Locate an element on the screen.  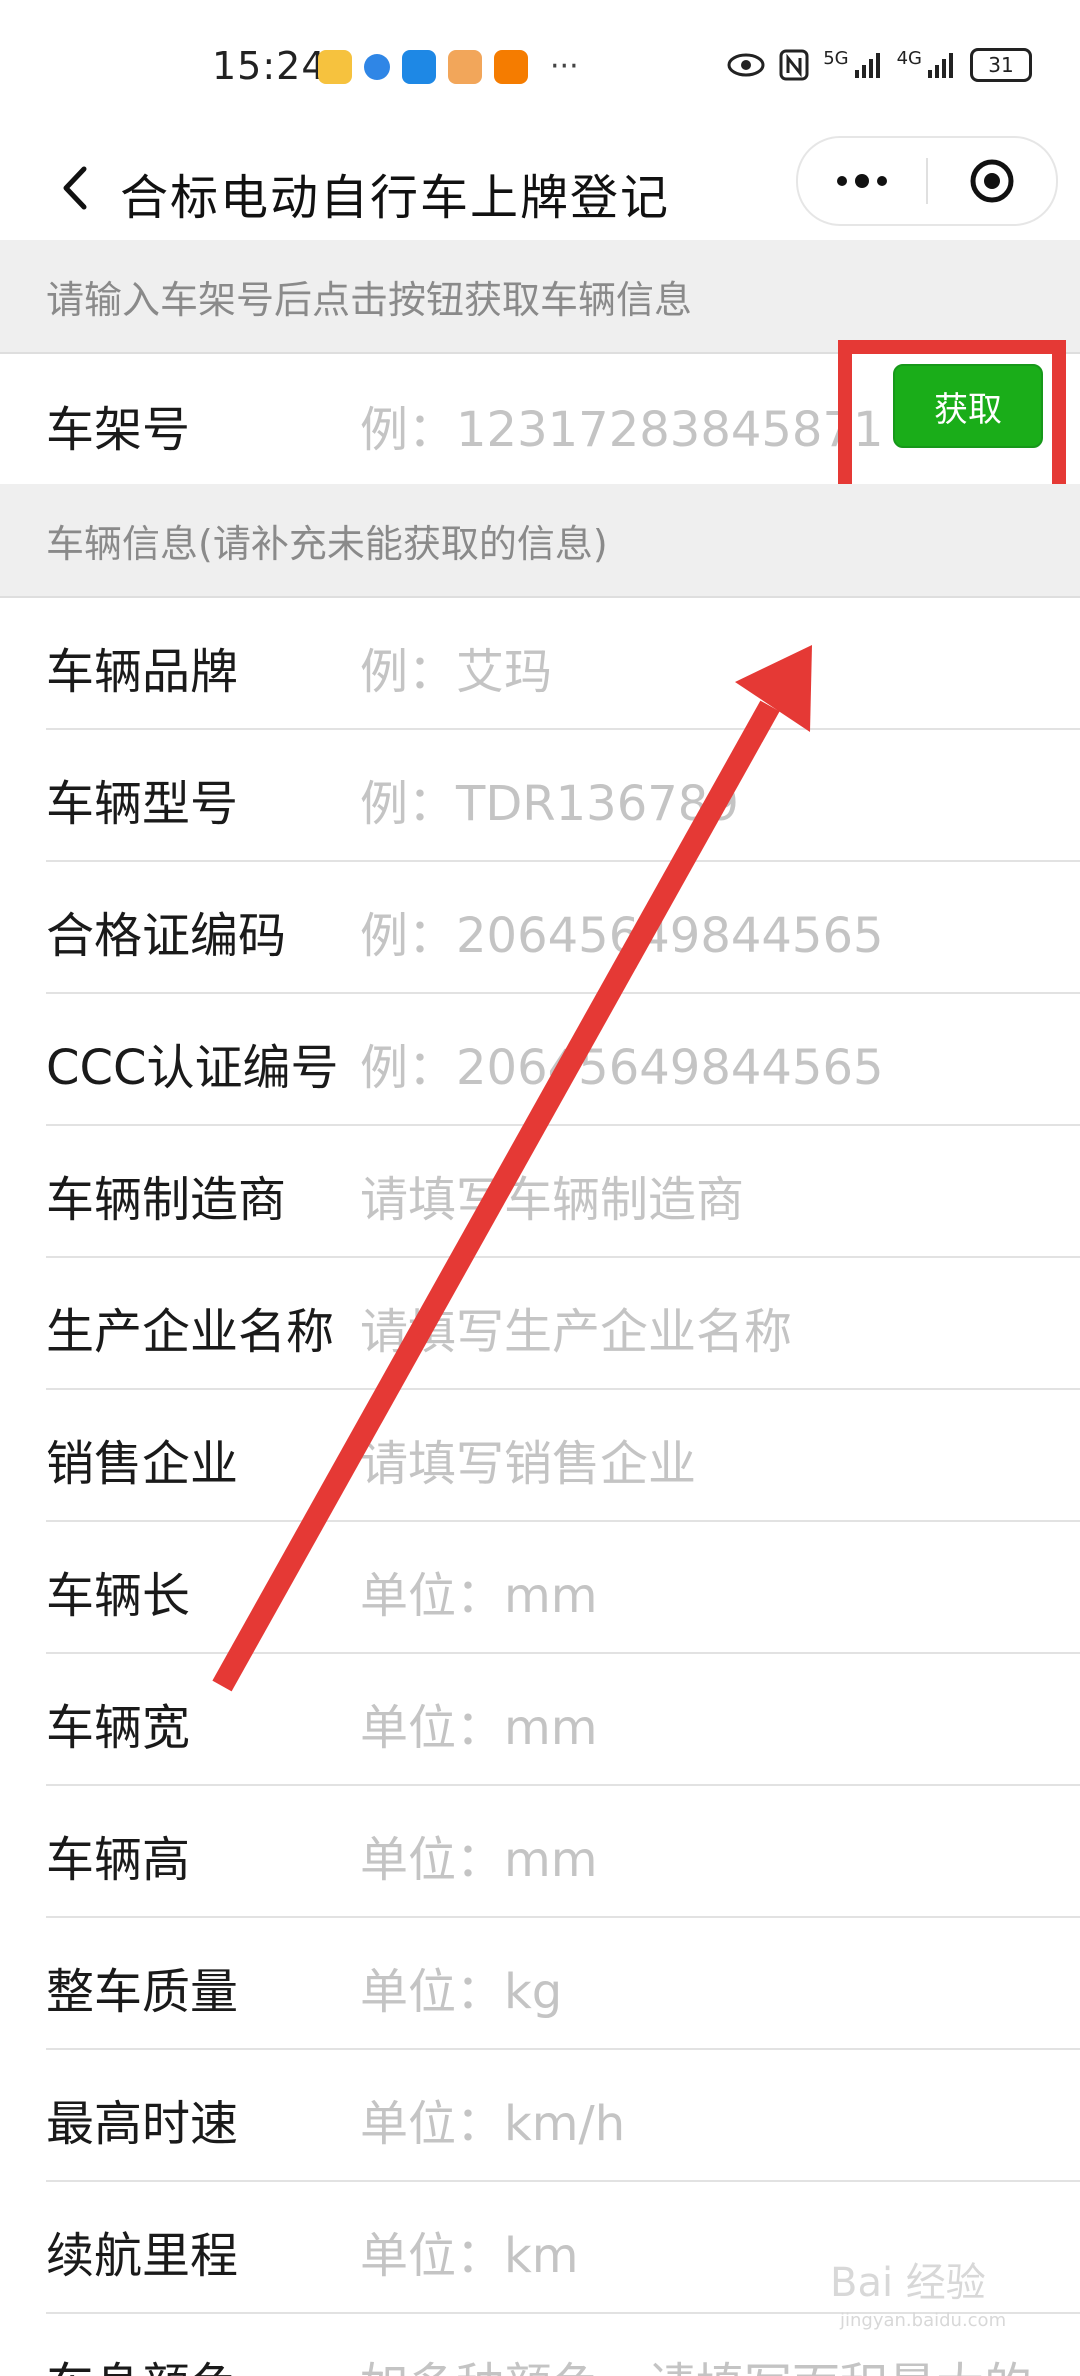
frame-hint-text: 请输入车架号后点击按钮获取车辆信息 is located at coordinates (369, 299).